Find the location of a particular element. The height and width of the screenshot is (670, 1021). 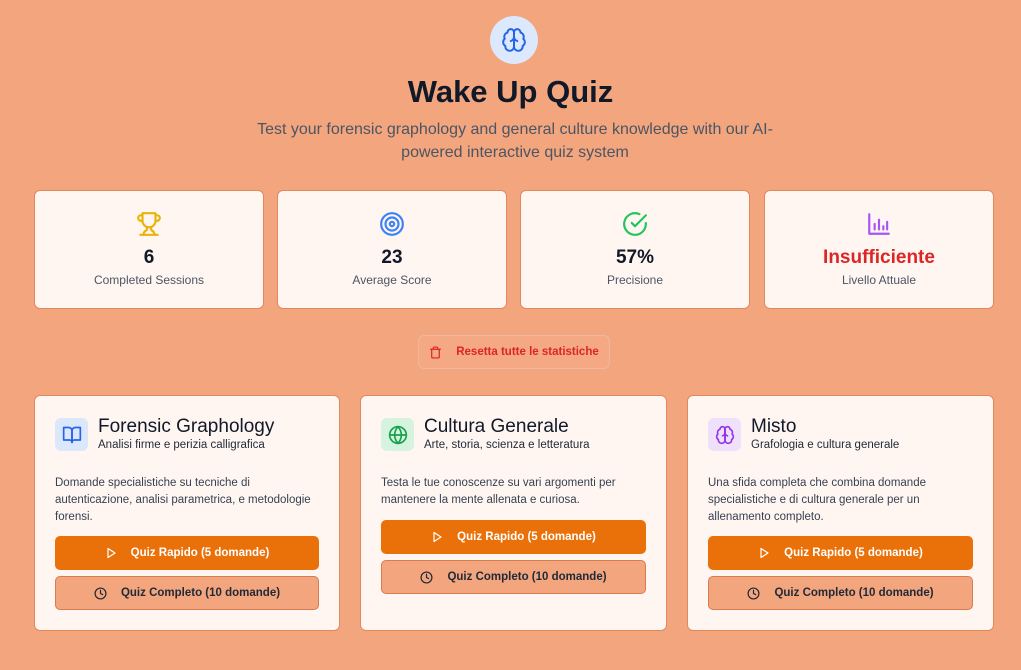

stat-value: 23 is located at coordinates (392, 257).